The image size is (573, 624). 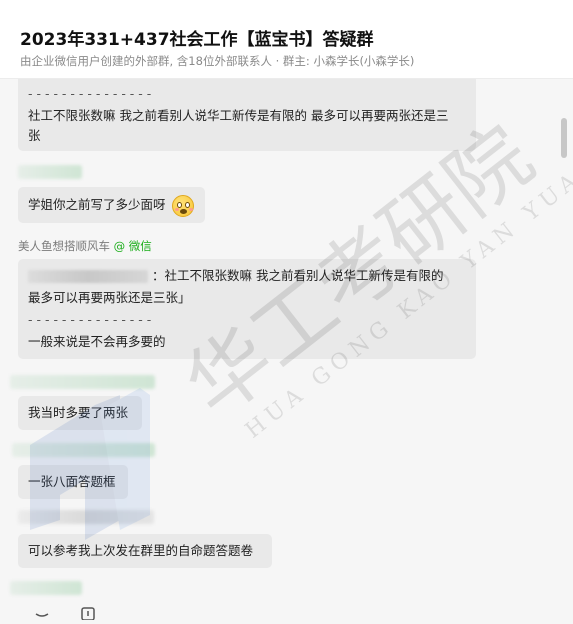 I want to click on sender-nickname: 美人鱼想搭顺风车, so click(x=64, y=246).